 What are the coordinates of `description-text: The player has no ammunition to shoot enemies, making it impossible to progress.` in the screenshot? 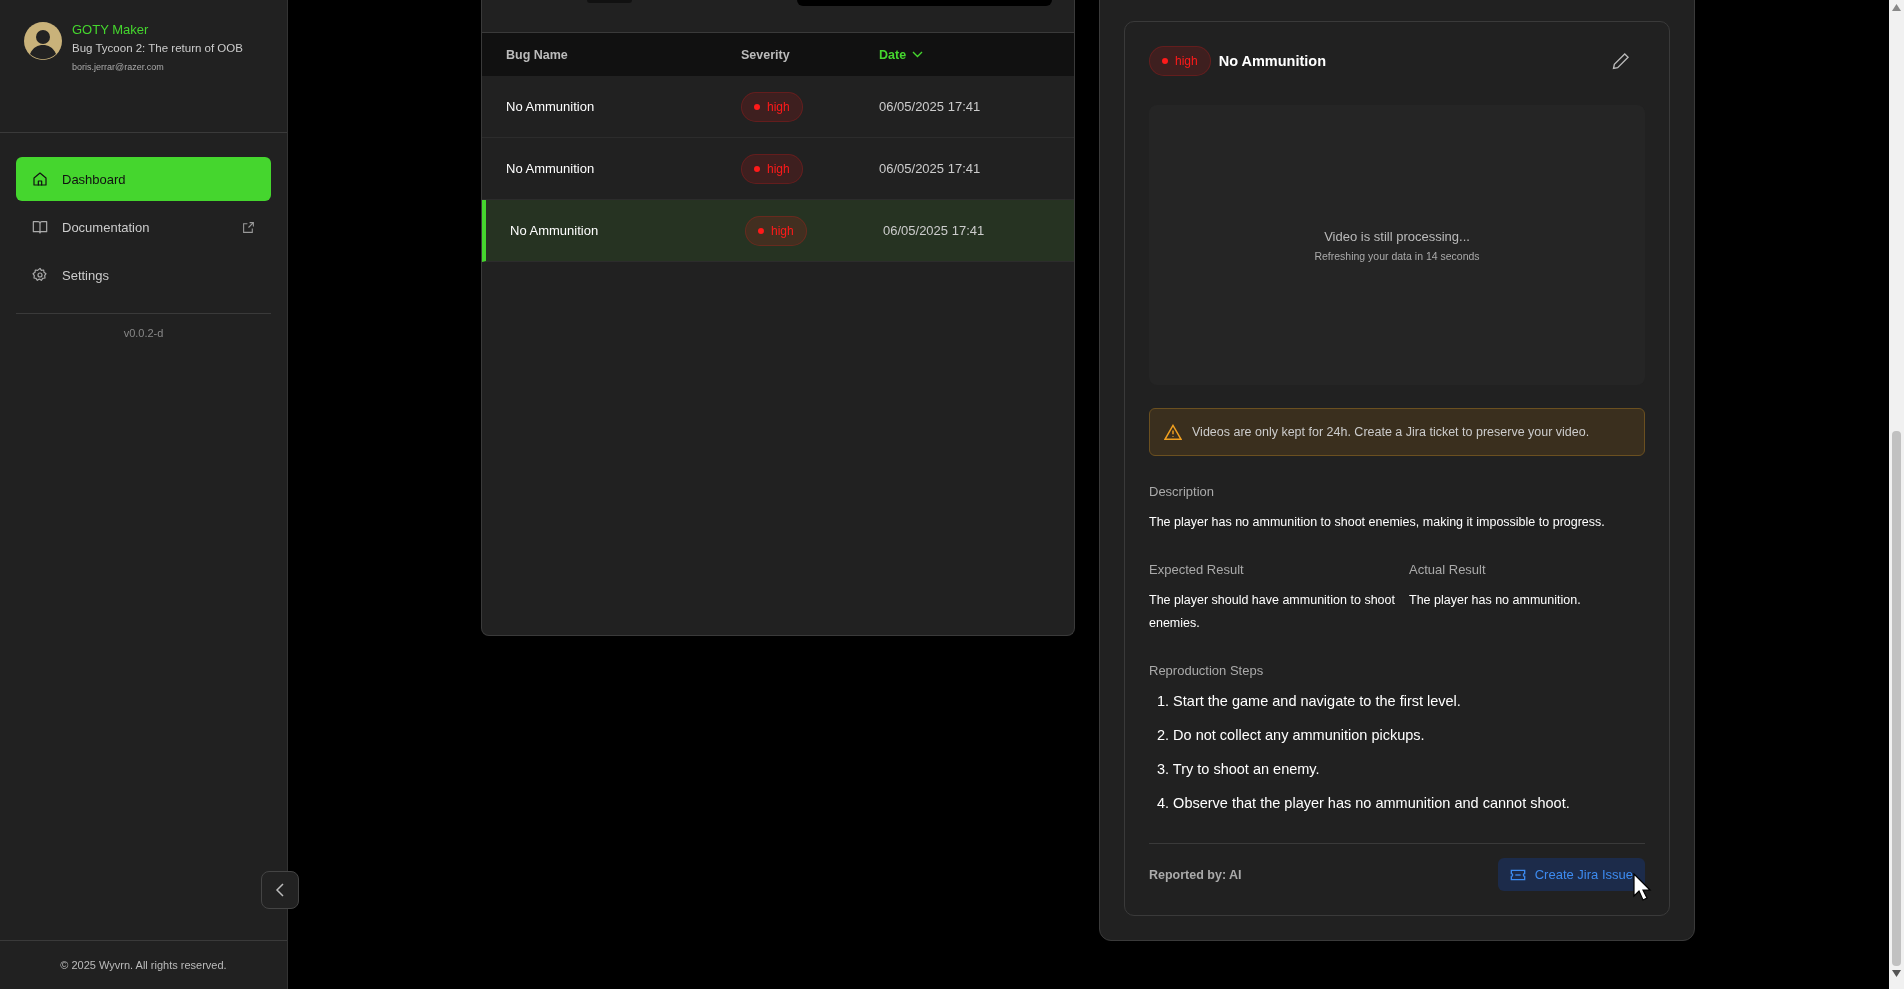 It's located at (1377, 522).